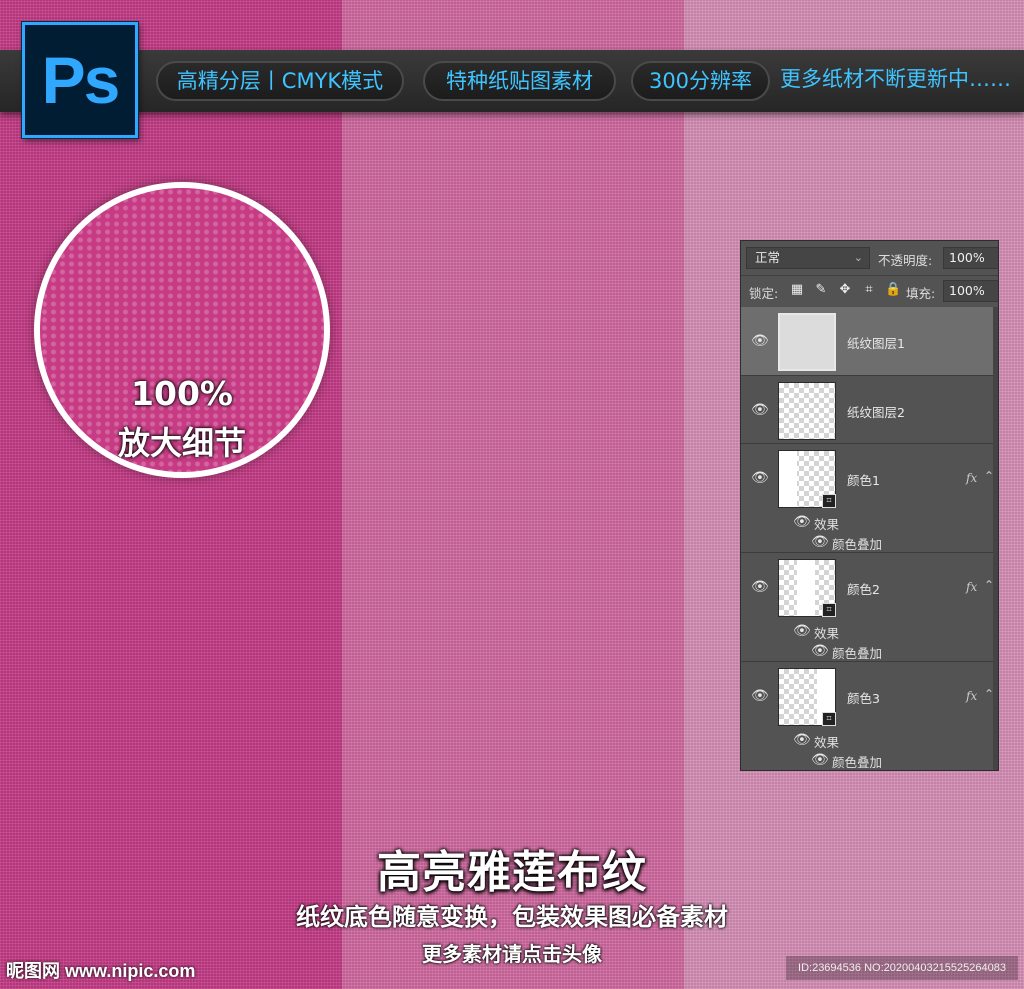 The height and width of the screenshot is (989, 1024). Describe the element at coordinates (512, 872) in the screenshot. I see `product-title: 高亮雅莲布纹` at that location.